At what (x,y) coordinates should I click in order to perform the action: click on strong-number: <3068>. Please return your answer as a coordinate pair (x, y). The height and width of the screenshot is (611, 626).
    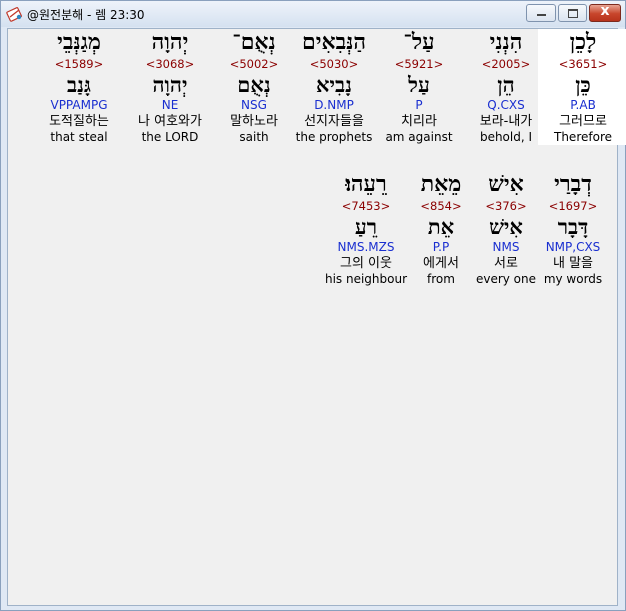
    Looking at the image, I should click on (170, 65).